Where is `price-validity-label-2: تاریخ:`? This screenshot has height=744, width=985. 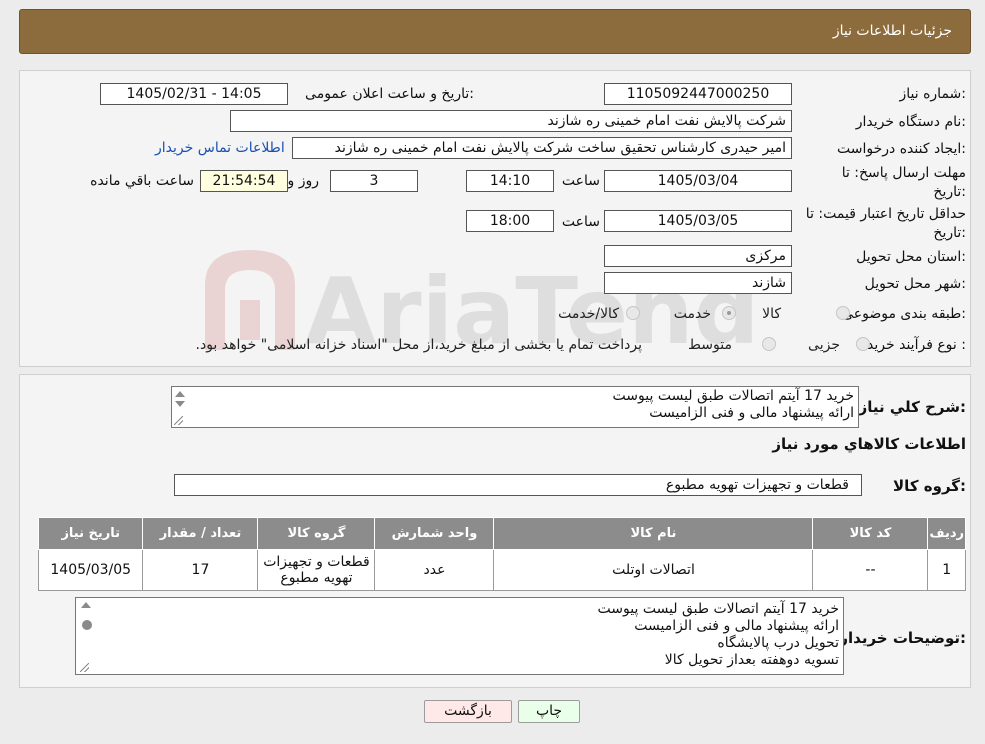 price-validity-label-2: تاریخ: is located at coordinates (949, 233).